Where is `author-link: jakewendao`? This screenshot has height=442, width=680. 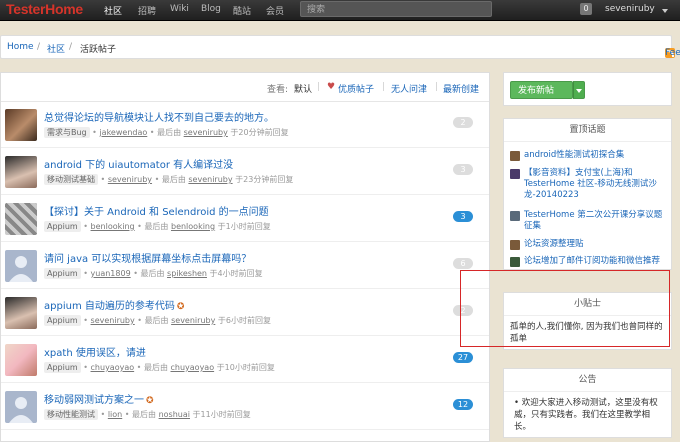 author-link: jakewendao is located at coordinates (123, 132).